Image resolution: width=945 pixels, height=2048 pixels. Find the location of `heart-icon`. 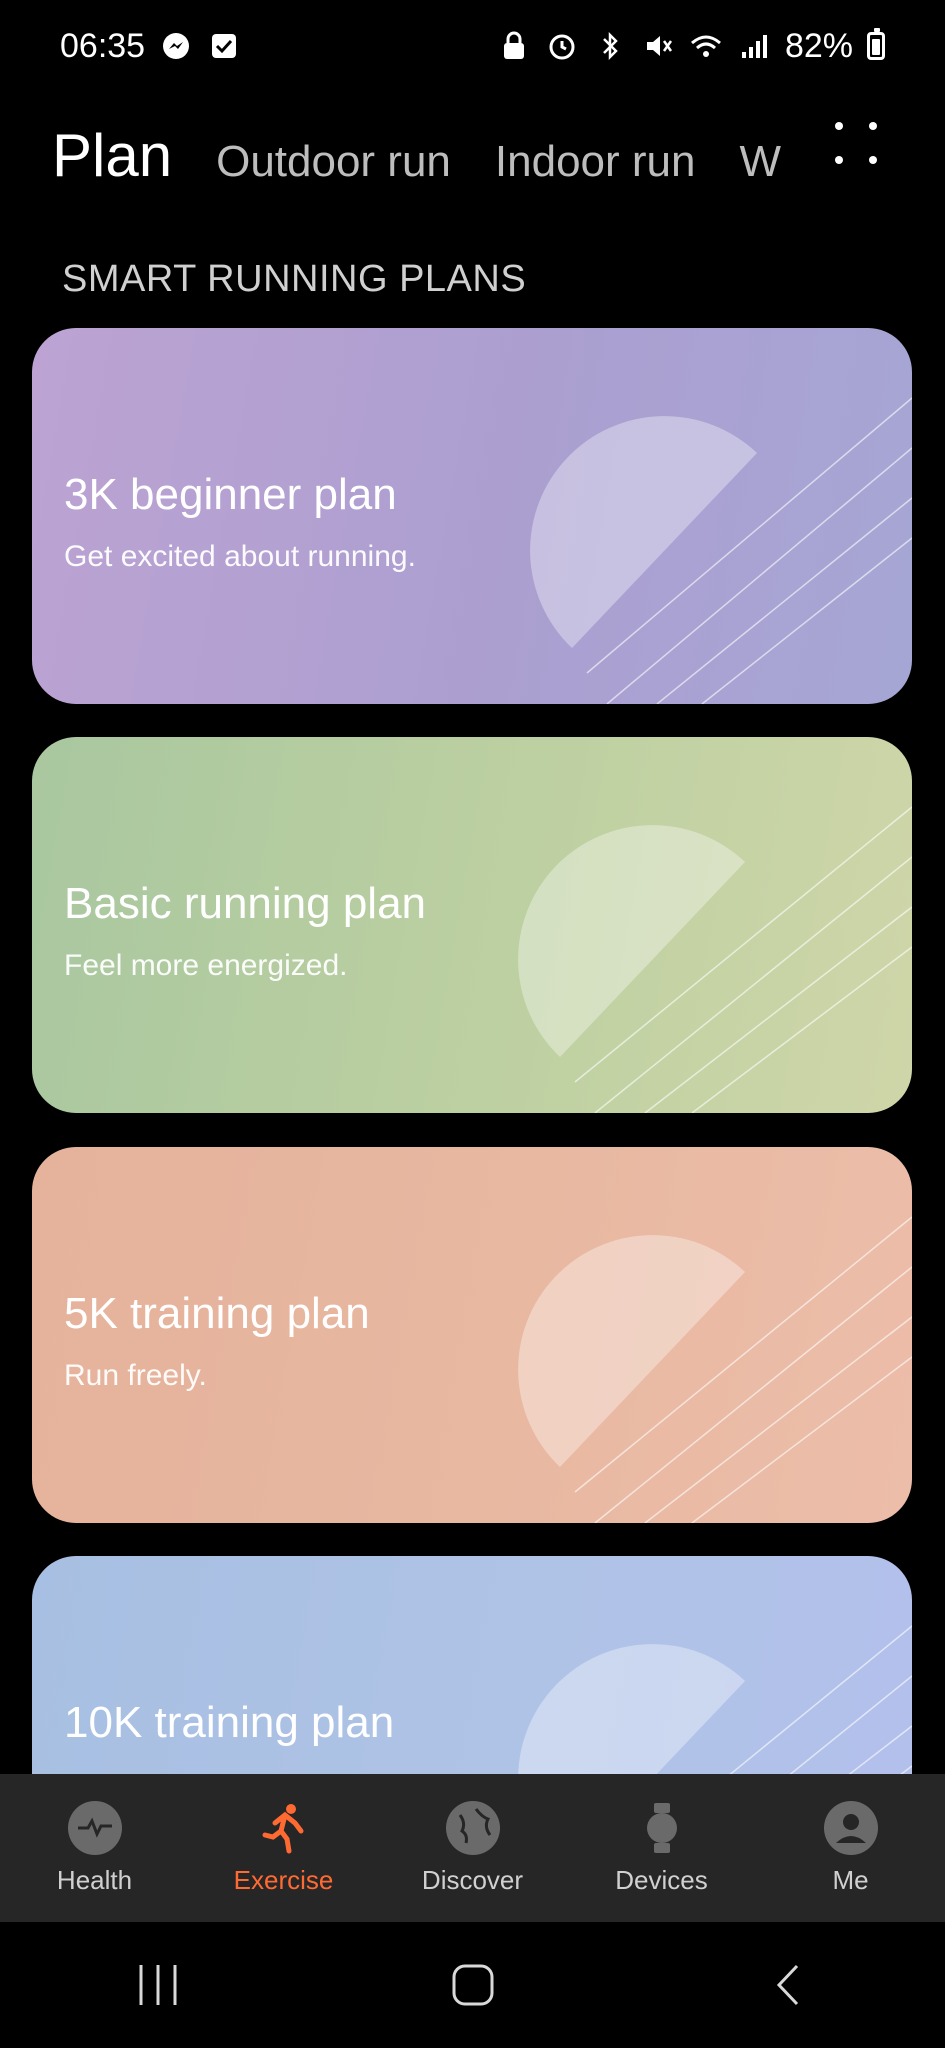

heart-icon is located at coordinates (94, 1827).